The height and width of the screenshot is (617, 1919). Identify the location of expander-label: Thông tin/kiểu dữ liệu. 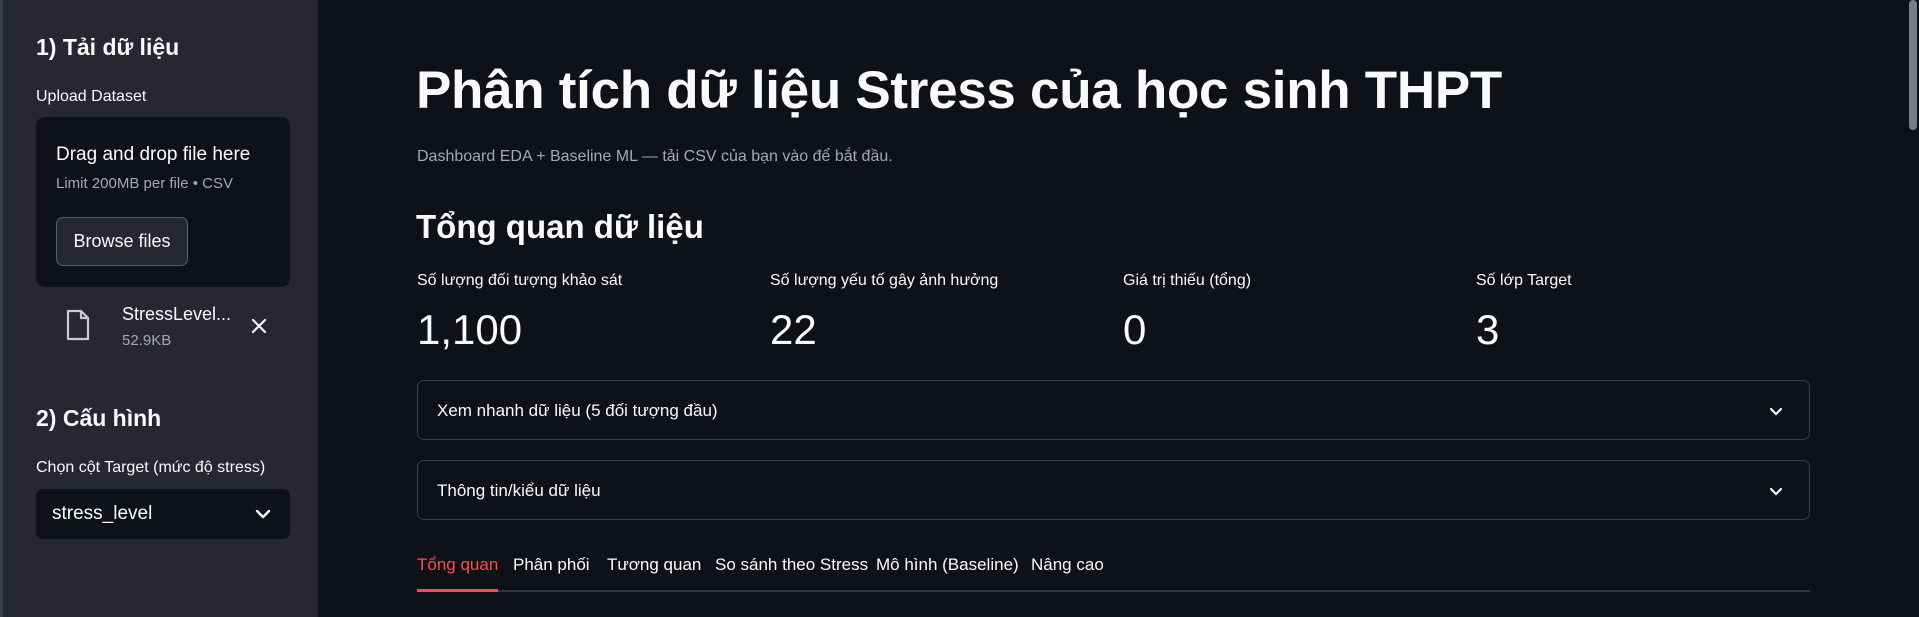
(519, 490).